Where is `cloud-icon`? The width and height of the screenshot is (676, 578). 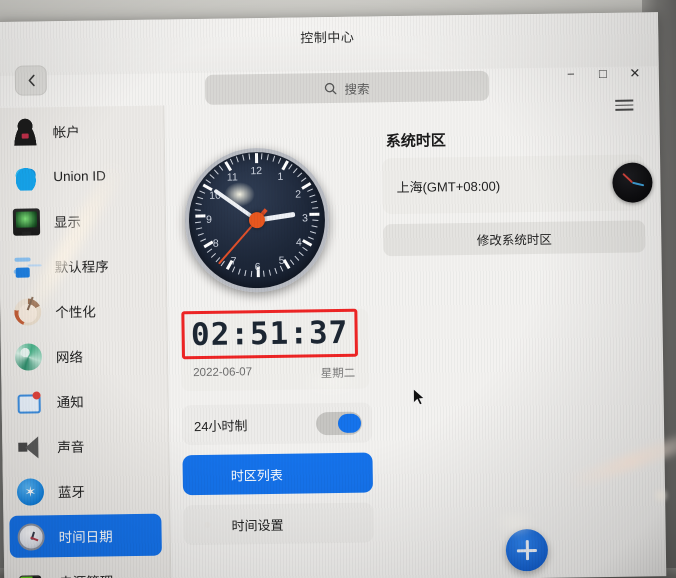 cloud-icon is located at coordinates (26, 176).